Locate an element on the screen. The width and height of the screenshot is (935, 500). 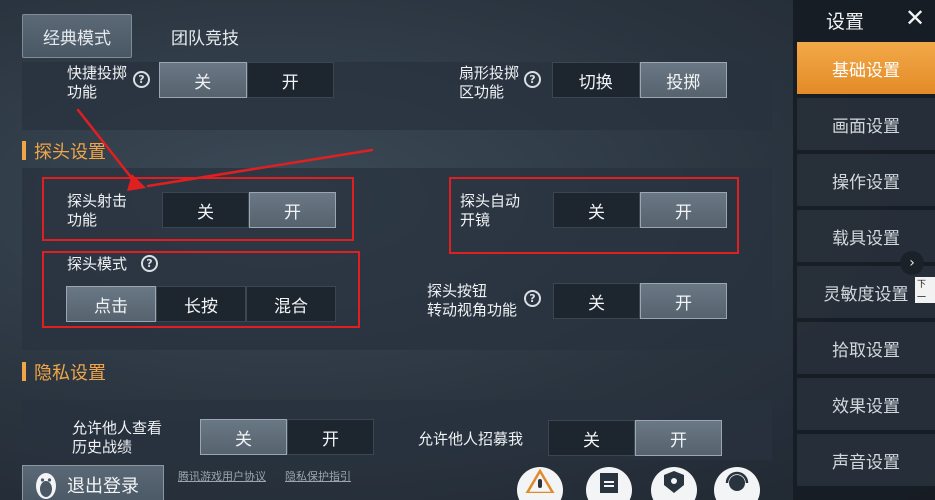
allow-recruit-toggle: 关 开 is located at coordinates (635, 438).